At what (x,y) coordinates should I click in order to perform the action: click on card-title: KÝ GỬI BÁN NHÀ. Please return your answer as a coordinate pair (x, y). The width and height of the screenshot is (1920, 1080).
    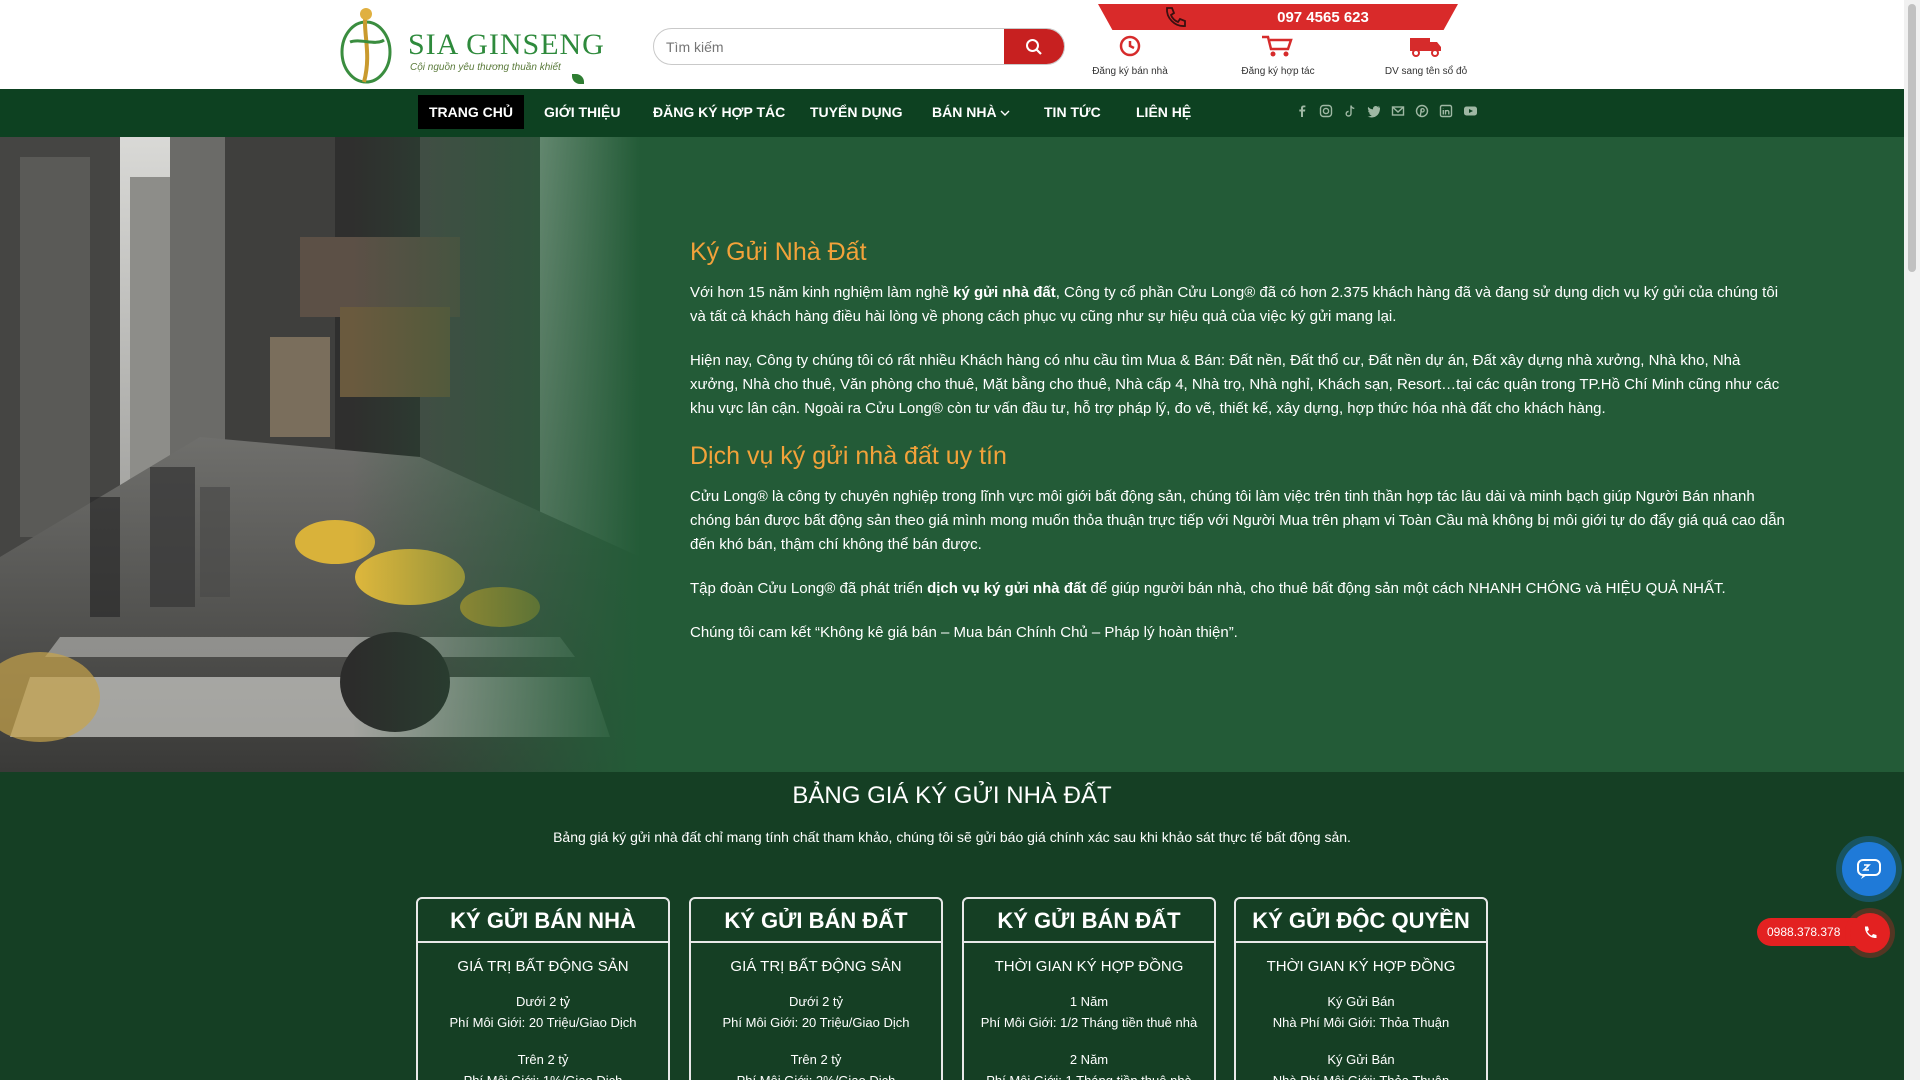
    Looking at the image, I should click on (543, 921).